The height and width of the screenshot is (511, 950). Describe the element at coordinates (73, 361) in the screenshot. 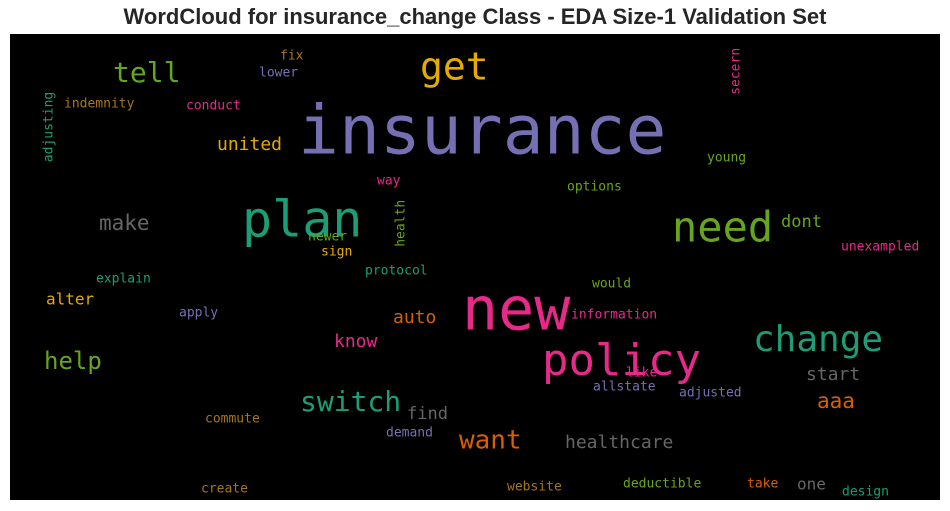

I see `word-help: help` at that location.